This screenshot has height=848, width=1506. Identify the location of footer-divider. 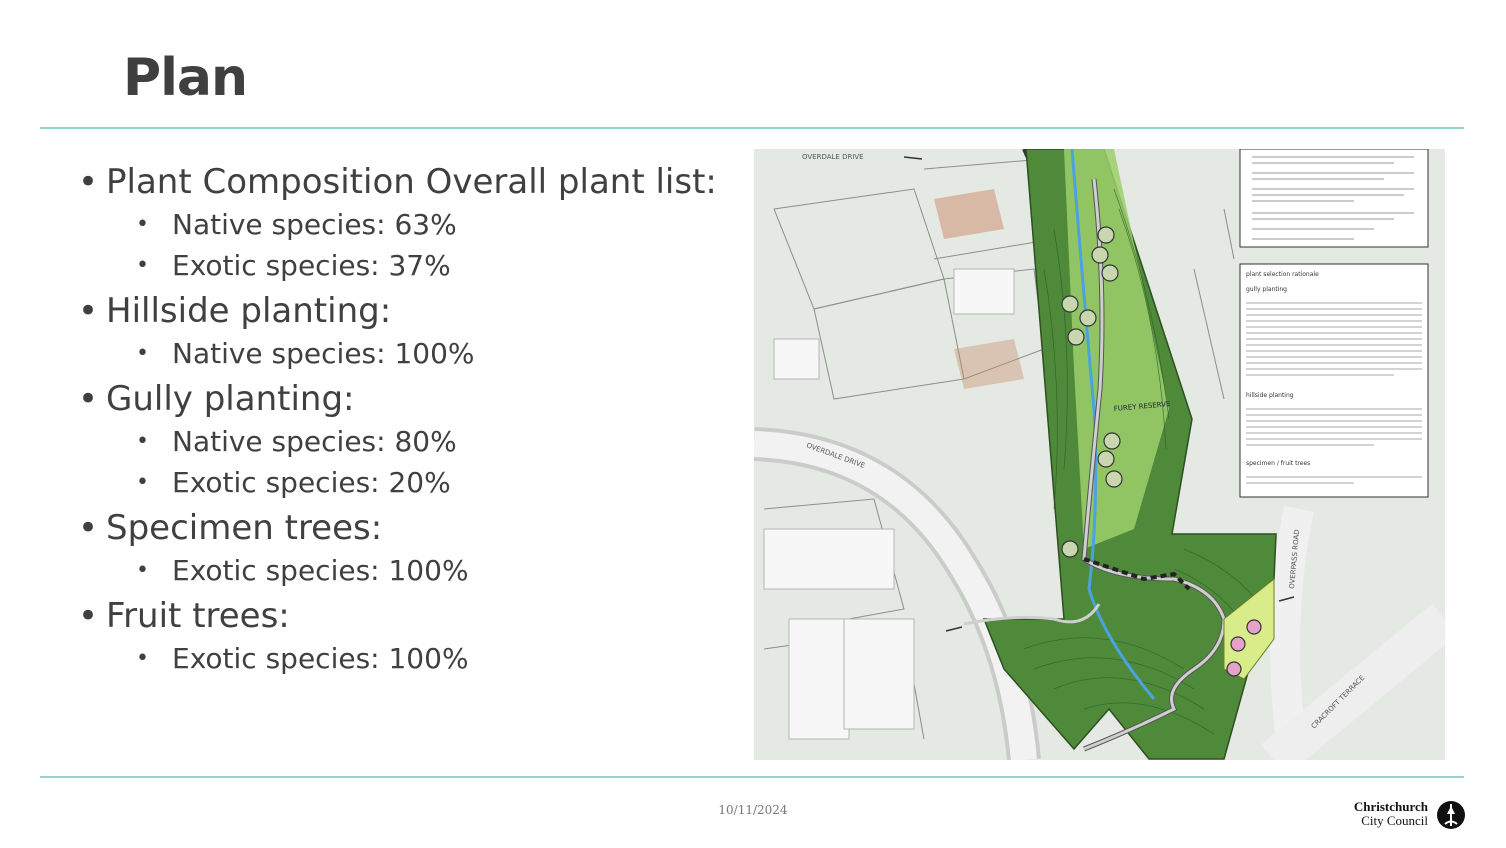
(752, 777).